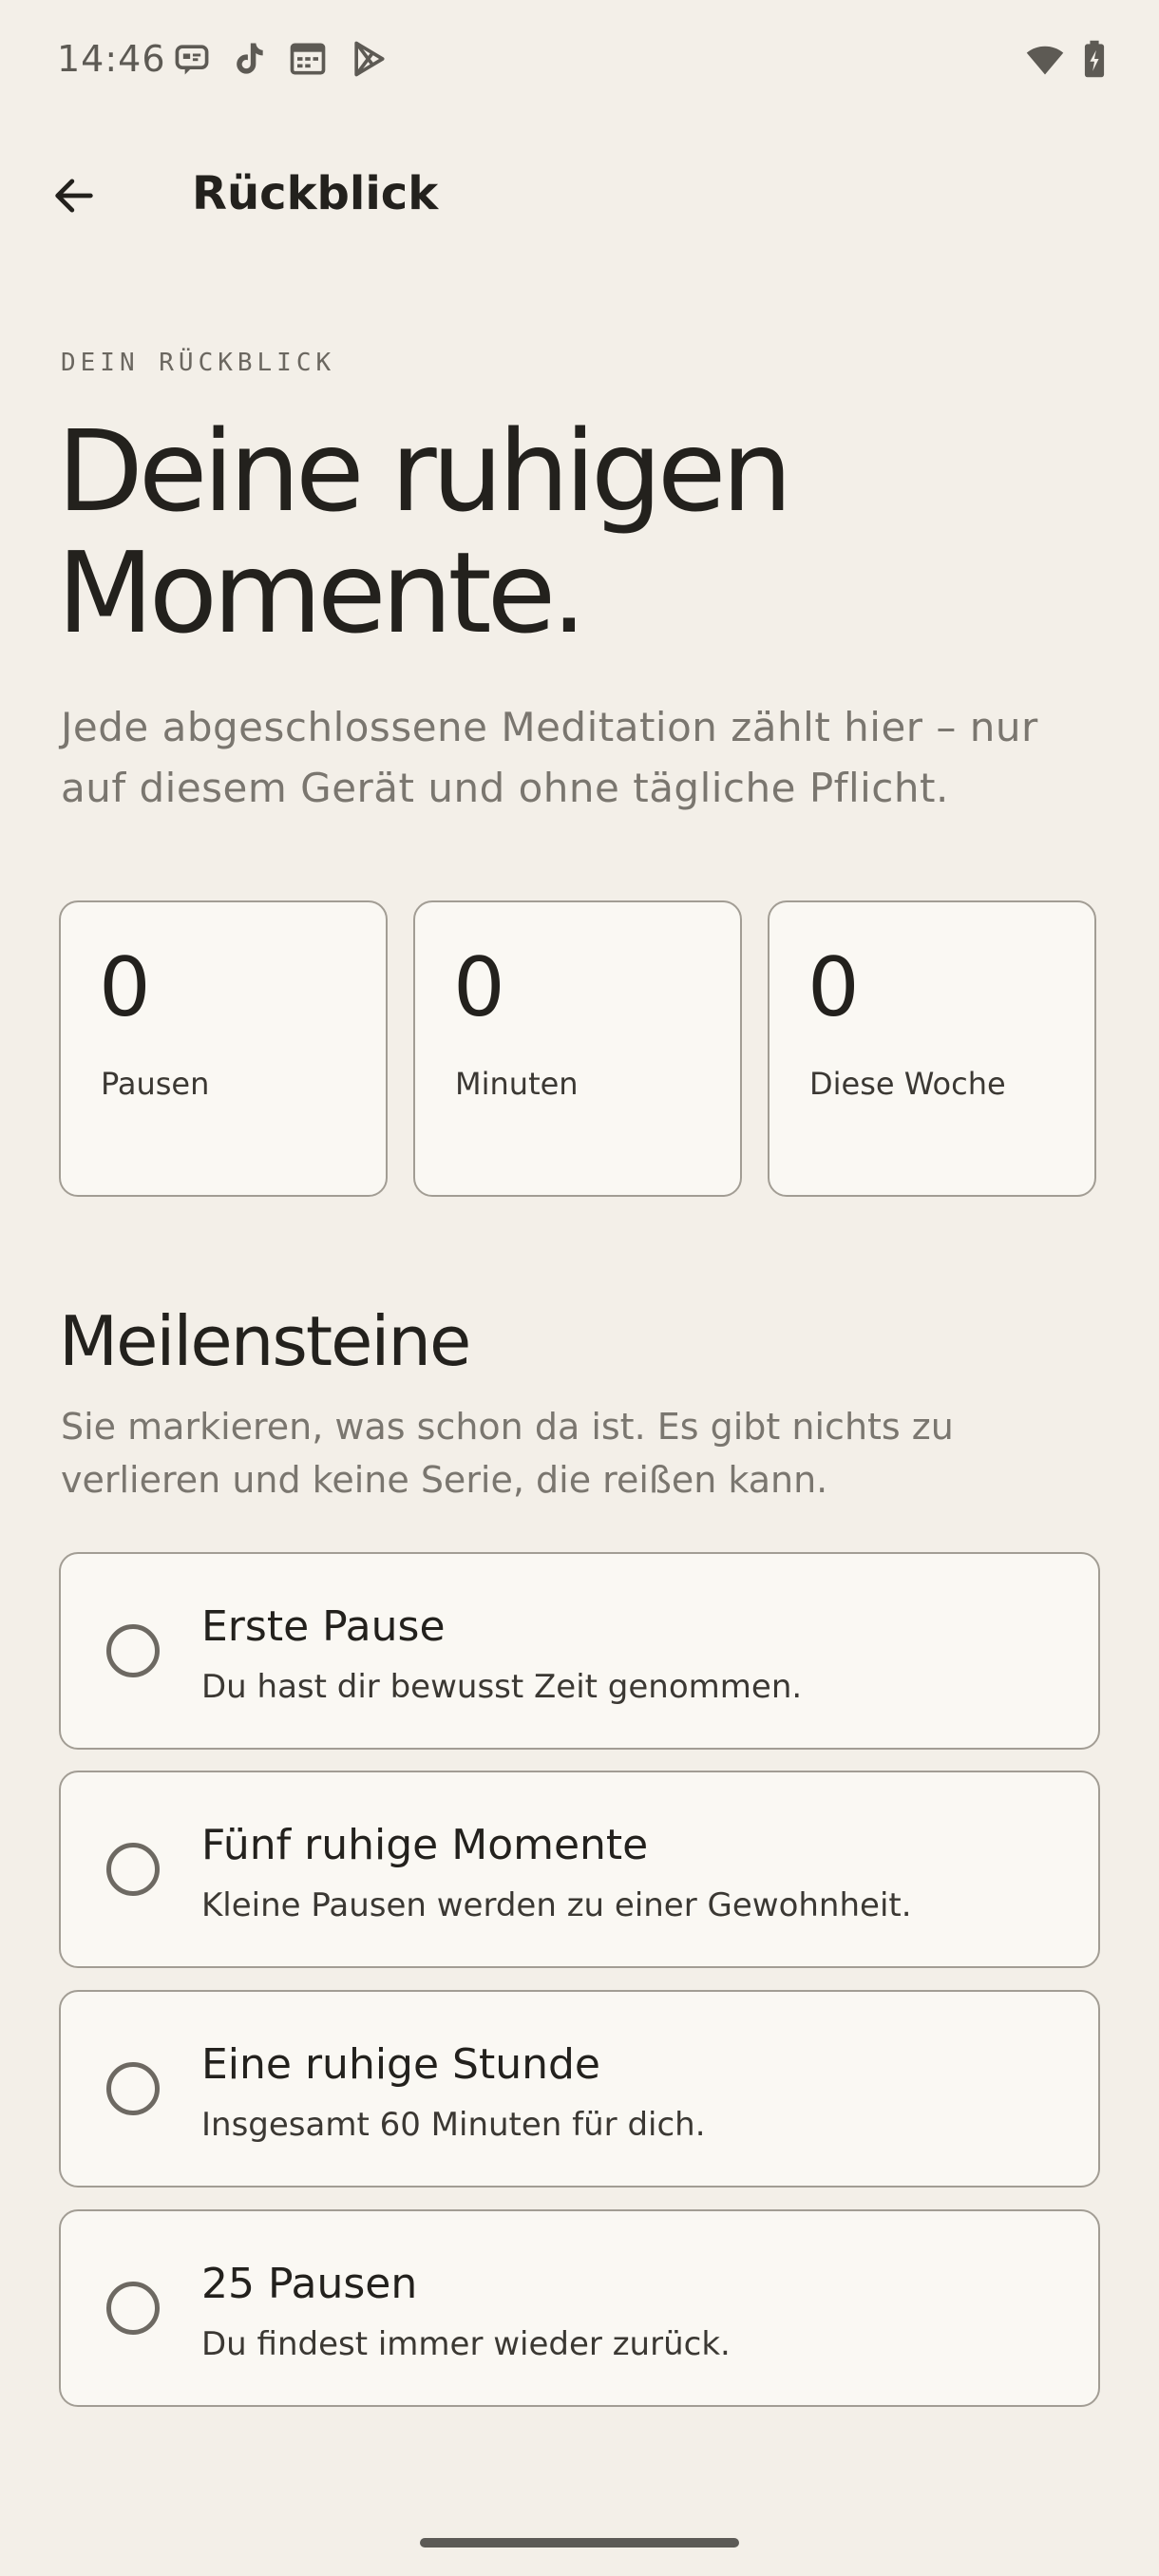  Describe the element at coordinates (198, 363) in the screenshot. I see `eyebrow-label: DEIN RÜCKBLICK` at that location.